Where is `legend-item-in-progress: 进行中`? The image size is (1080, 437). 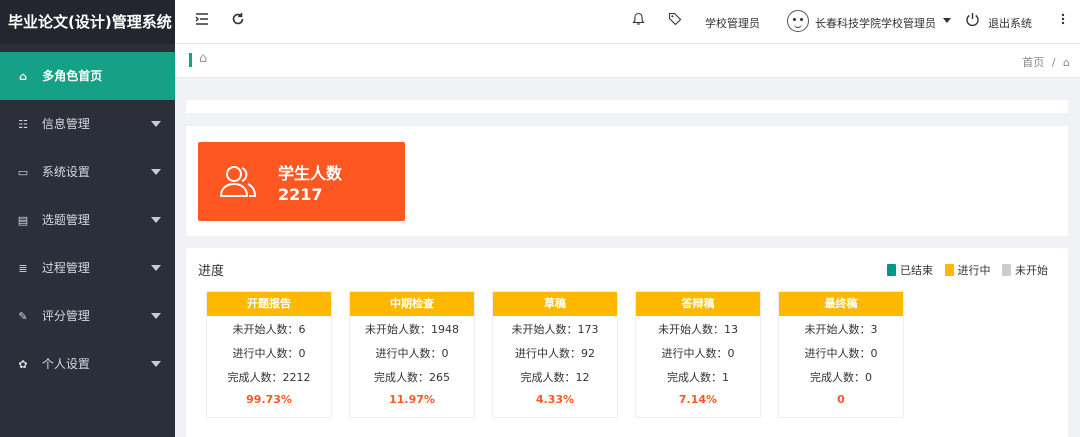 legend-item-in-progress: 进行中 is located at coordinates (967, 270).